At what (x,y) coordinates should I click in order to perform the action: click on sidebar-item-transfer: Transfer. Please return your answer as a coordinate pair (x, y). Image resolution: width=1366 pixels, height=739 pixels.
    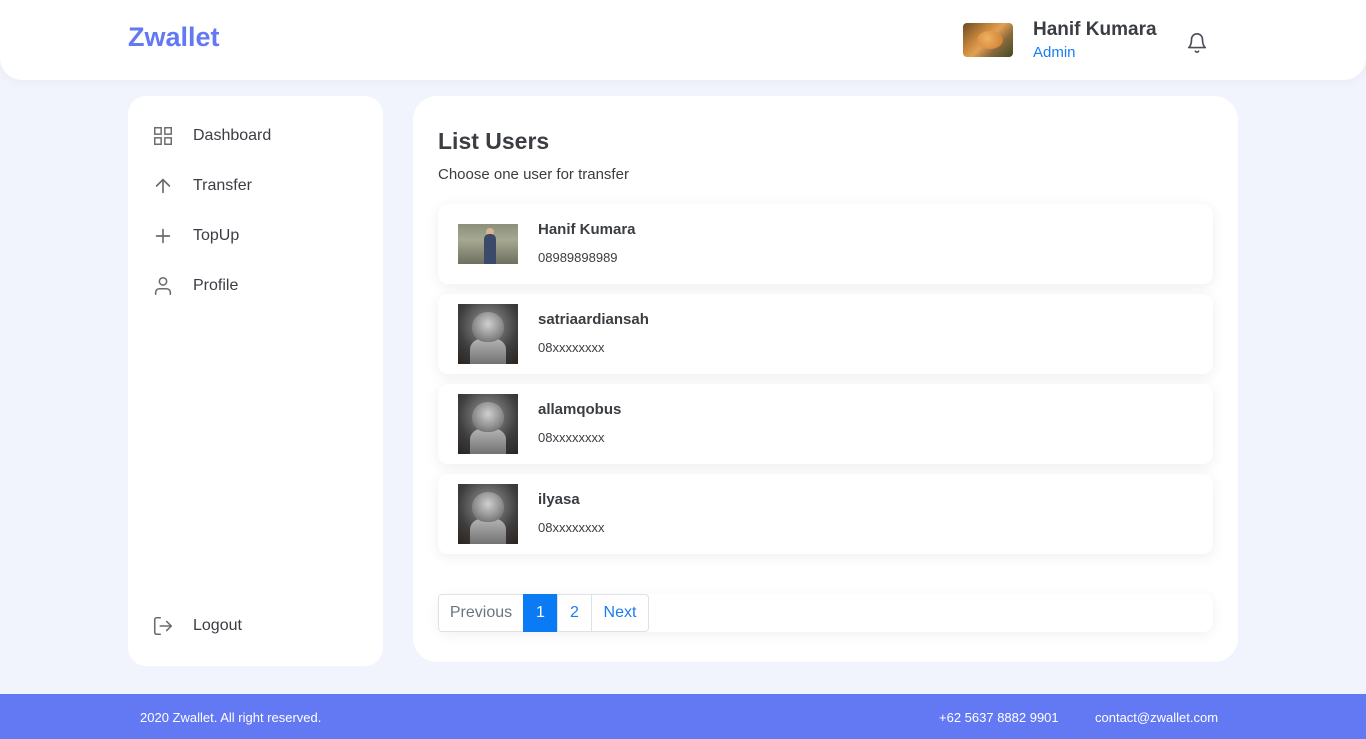
    Looking at the image, I should click on (257, 186).